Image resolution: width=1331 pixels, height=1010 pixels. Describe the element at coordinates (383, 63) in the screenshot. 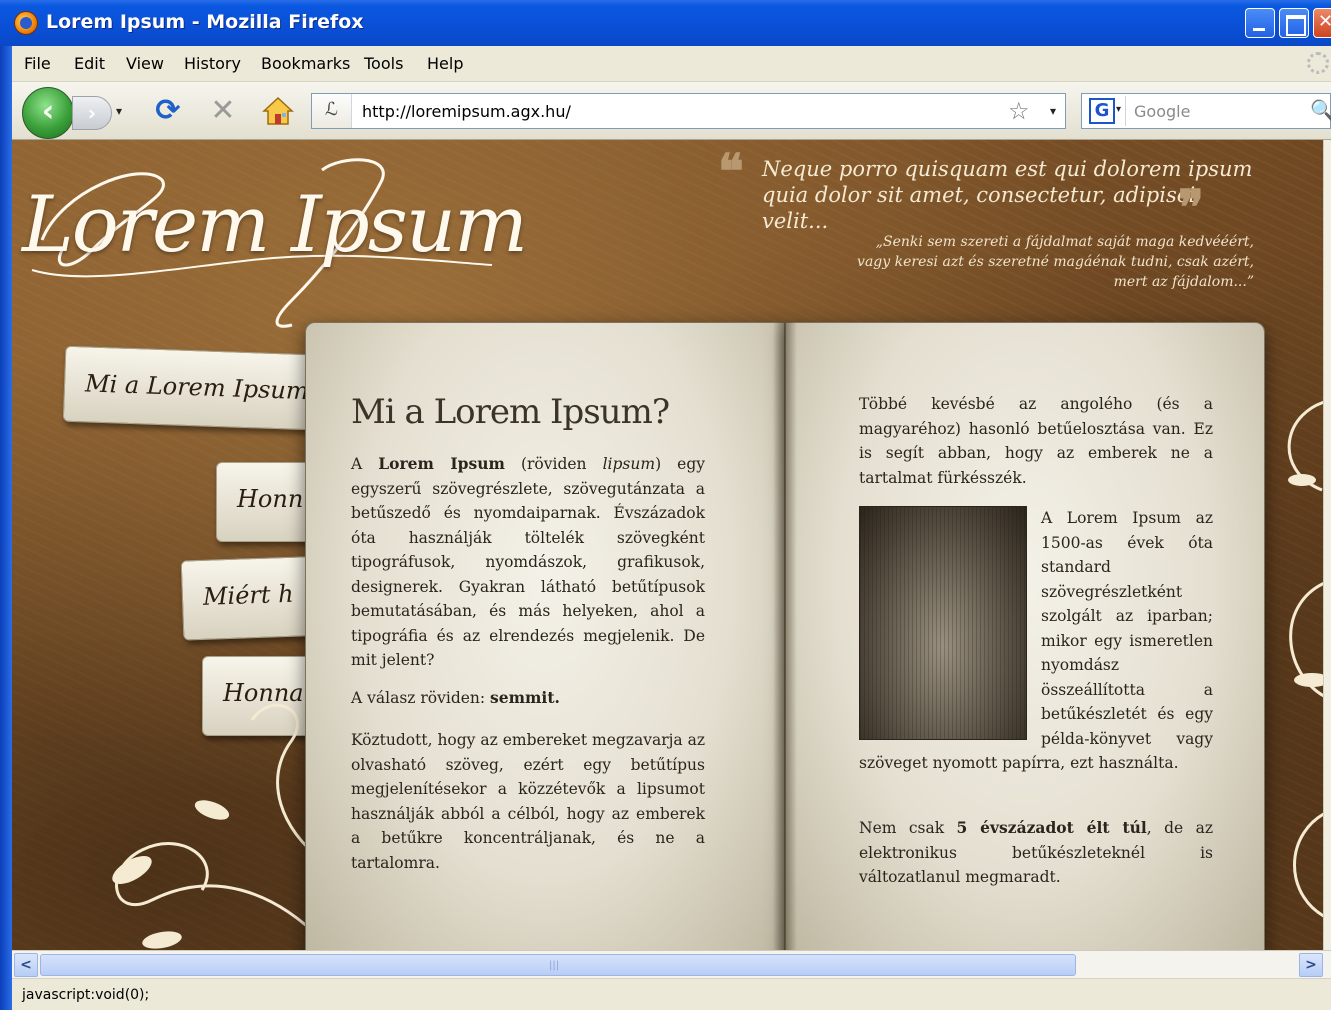

I see `menu-tools: Tools` at that location.